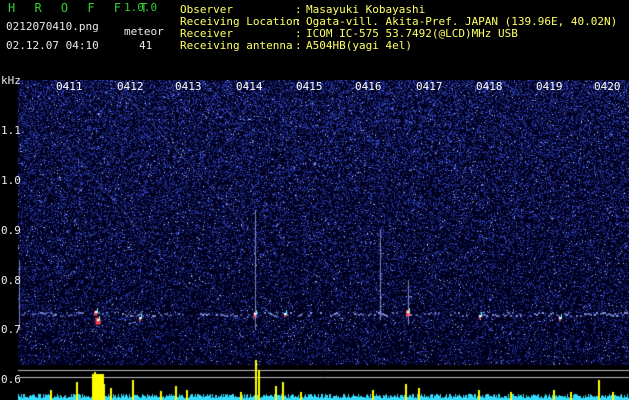  I want to click on y-tick-label: 0.9, so click(11, 230).